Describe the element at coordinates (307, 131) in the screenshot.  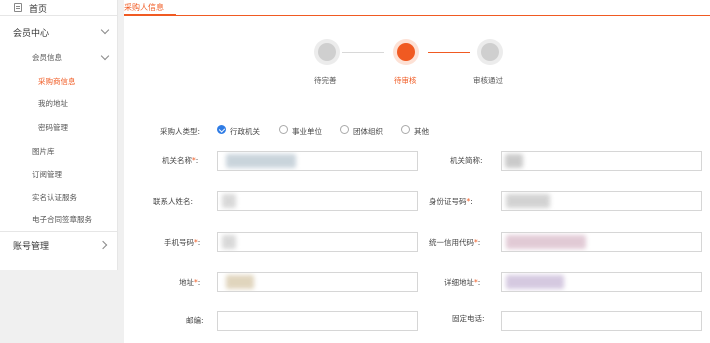
I see `radio-public-institution-label: 事业单位` at that location.